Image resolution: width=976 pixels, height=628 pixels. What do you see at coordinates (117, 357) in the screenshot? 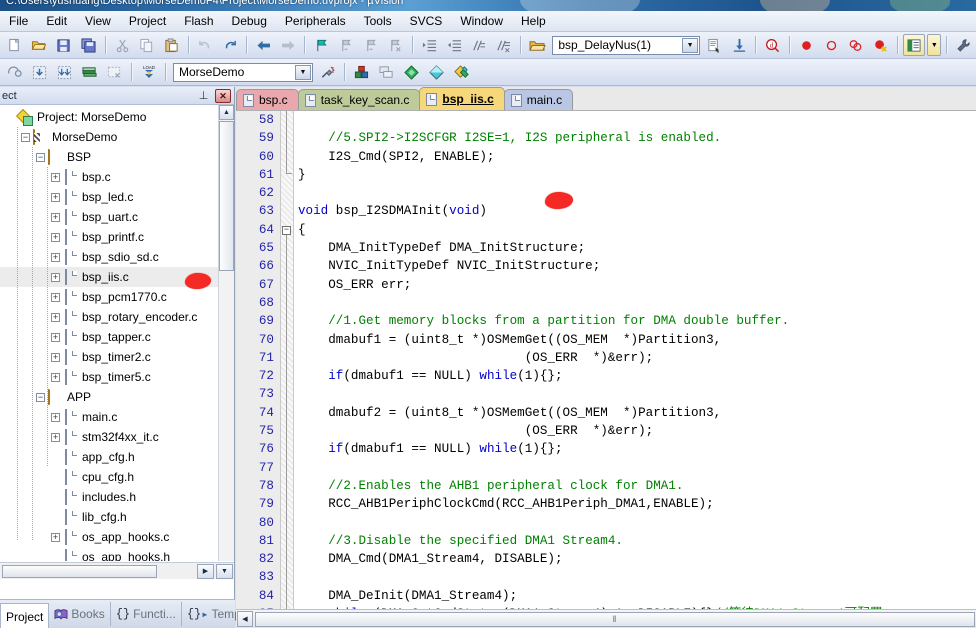
I see `tree-item-bsp-timer2-c: + bsp_timer2.c` at bounding box center [117, 357].